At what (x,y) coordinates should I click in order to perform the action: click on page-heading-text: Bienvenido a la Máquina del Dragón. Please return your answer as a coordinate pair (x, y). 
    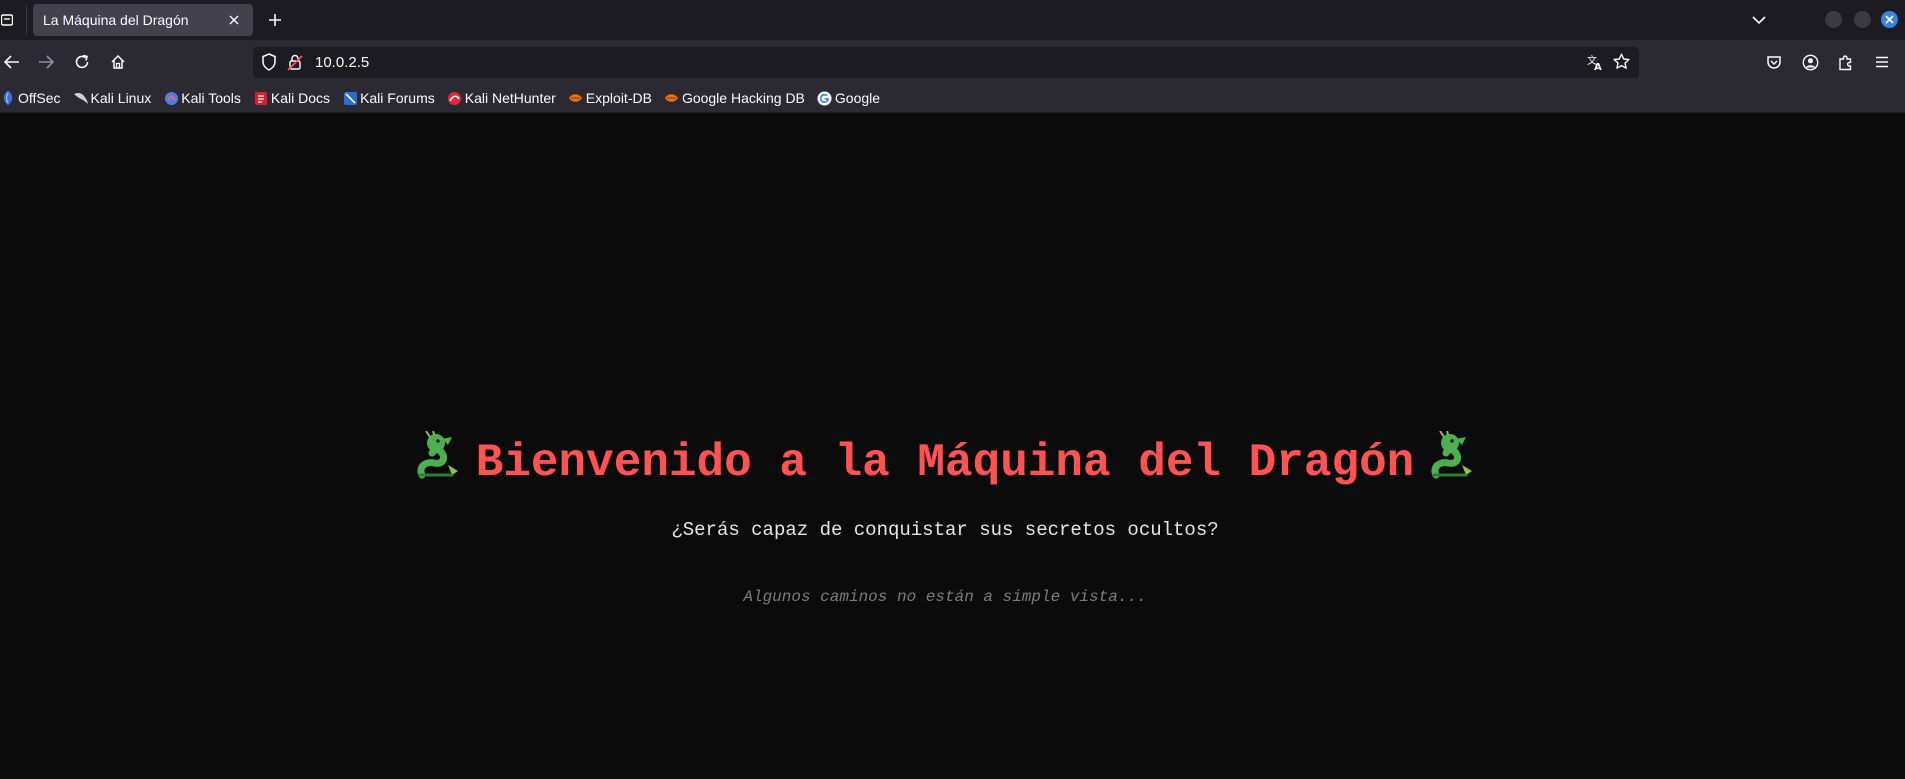
    Looking at the image, I should click on (945, 463).